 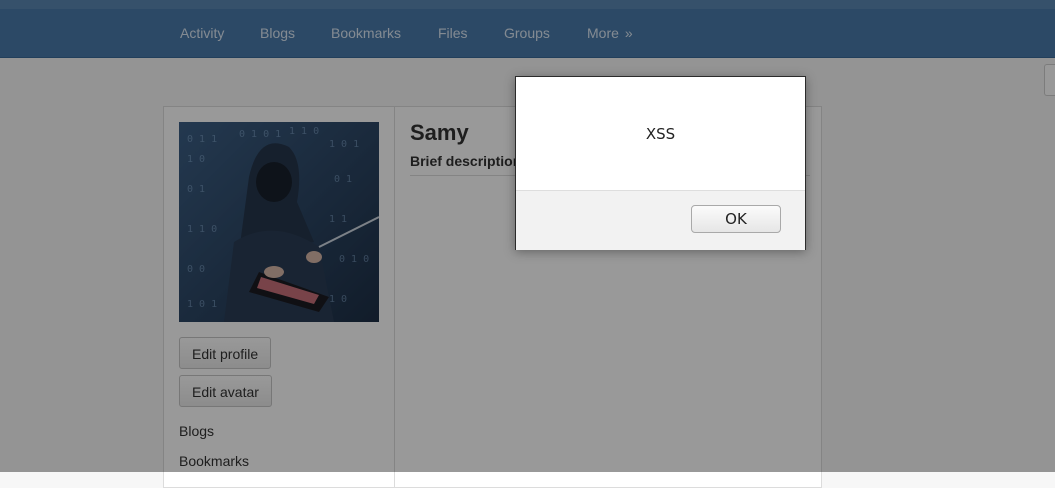 What do you see at coordinates (660, 163) in the screenshot?
I see `alert-dialog: XSS OK` at bounding box center [660, 163].